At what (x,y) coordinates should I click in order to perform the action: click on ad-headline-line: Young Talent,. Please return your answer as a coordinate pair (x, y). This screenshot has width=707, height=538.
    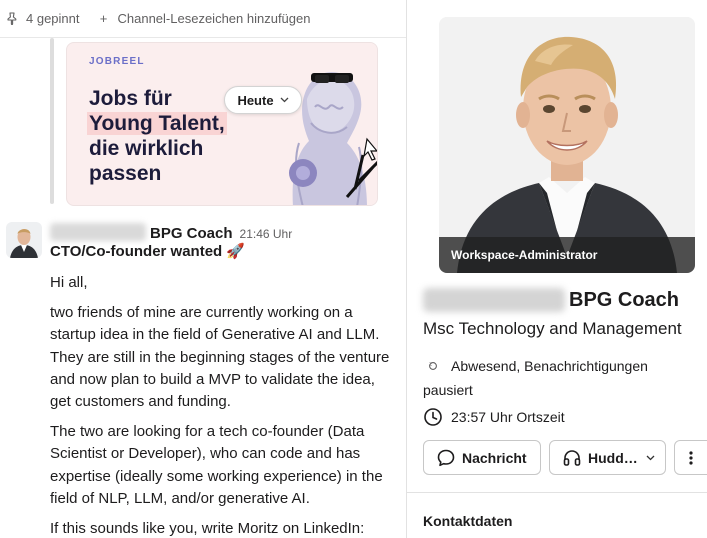
    Looking at the image, I should click on (157, 123).